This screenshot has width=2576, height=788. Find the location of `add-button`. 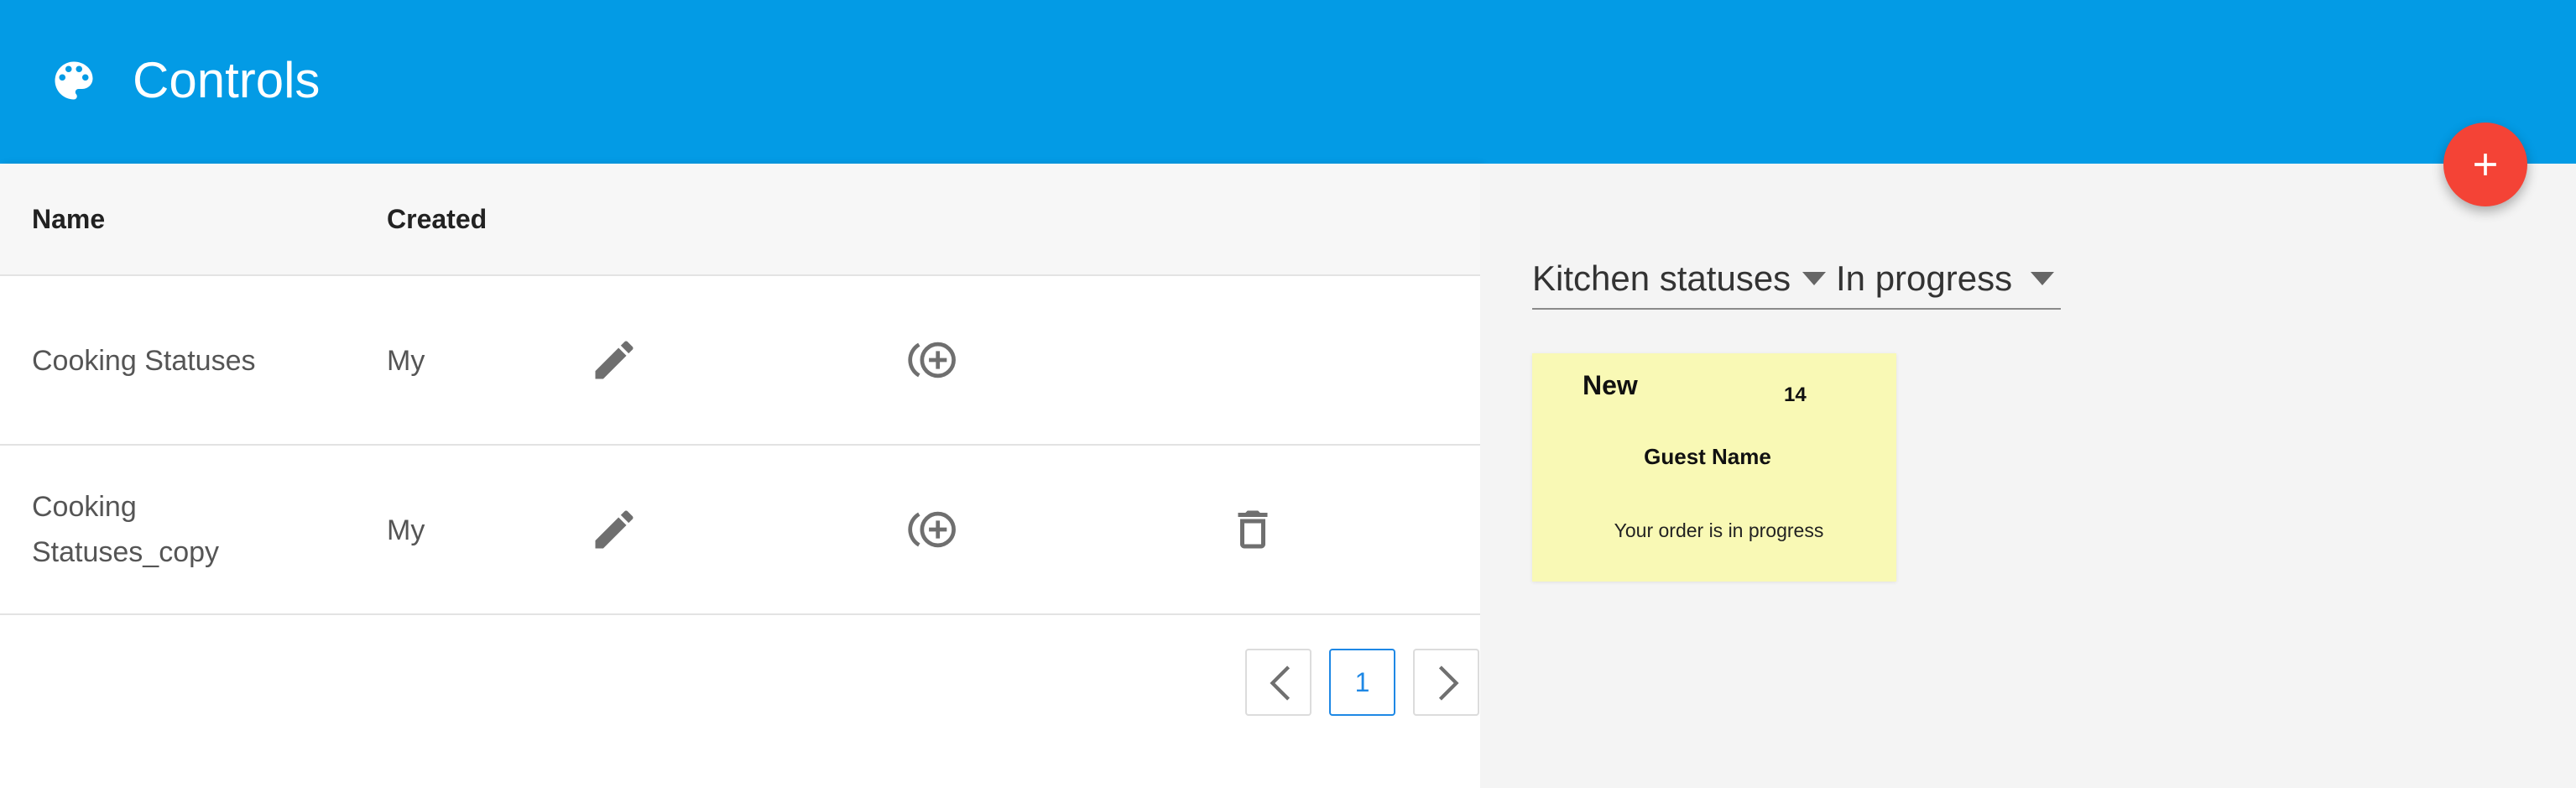

add-button is located at coordinates (2485, 164).